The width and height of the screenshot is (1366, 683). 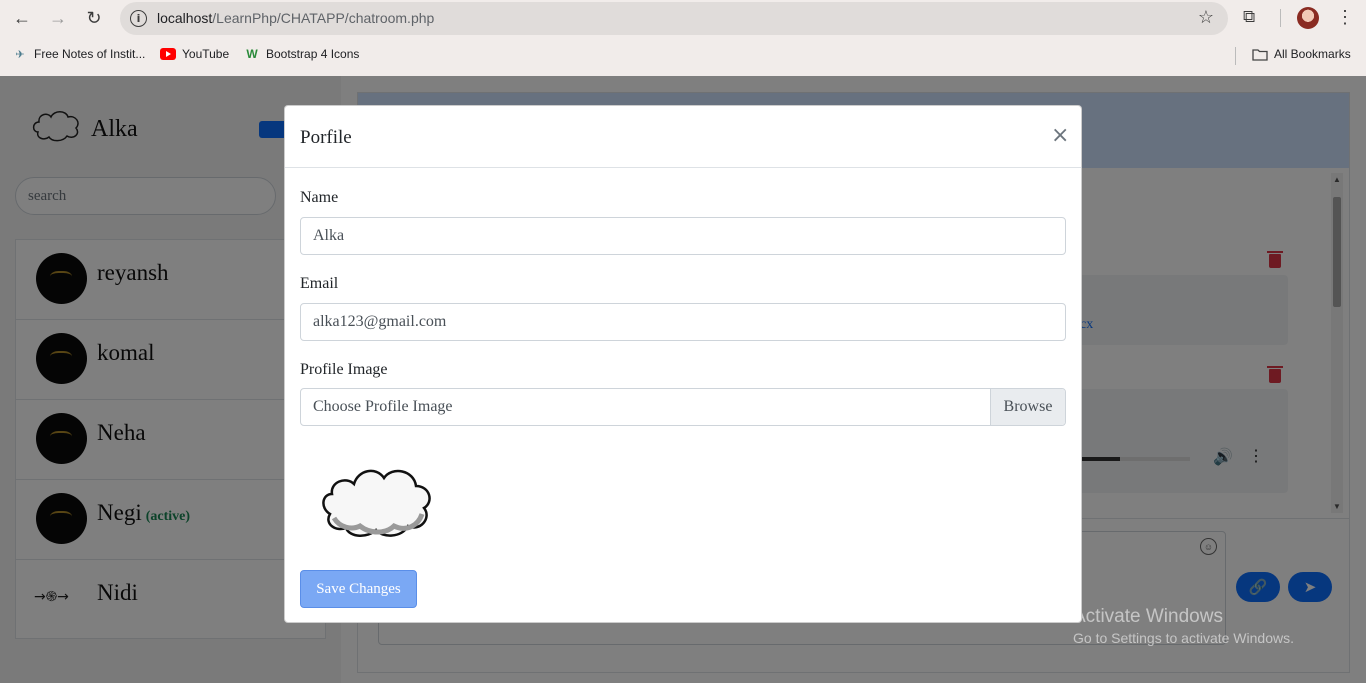 I want to click on profile-image-preview, so click(x=376, y=503).